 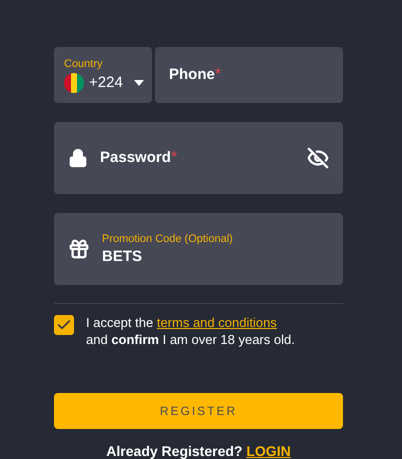 I want to click on country-select: Country +224, so click(x=103, y=75).